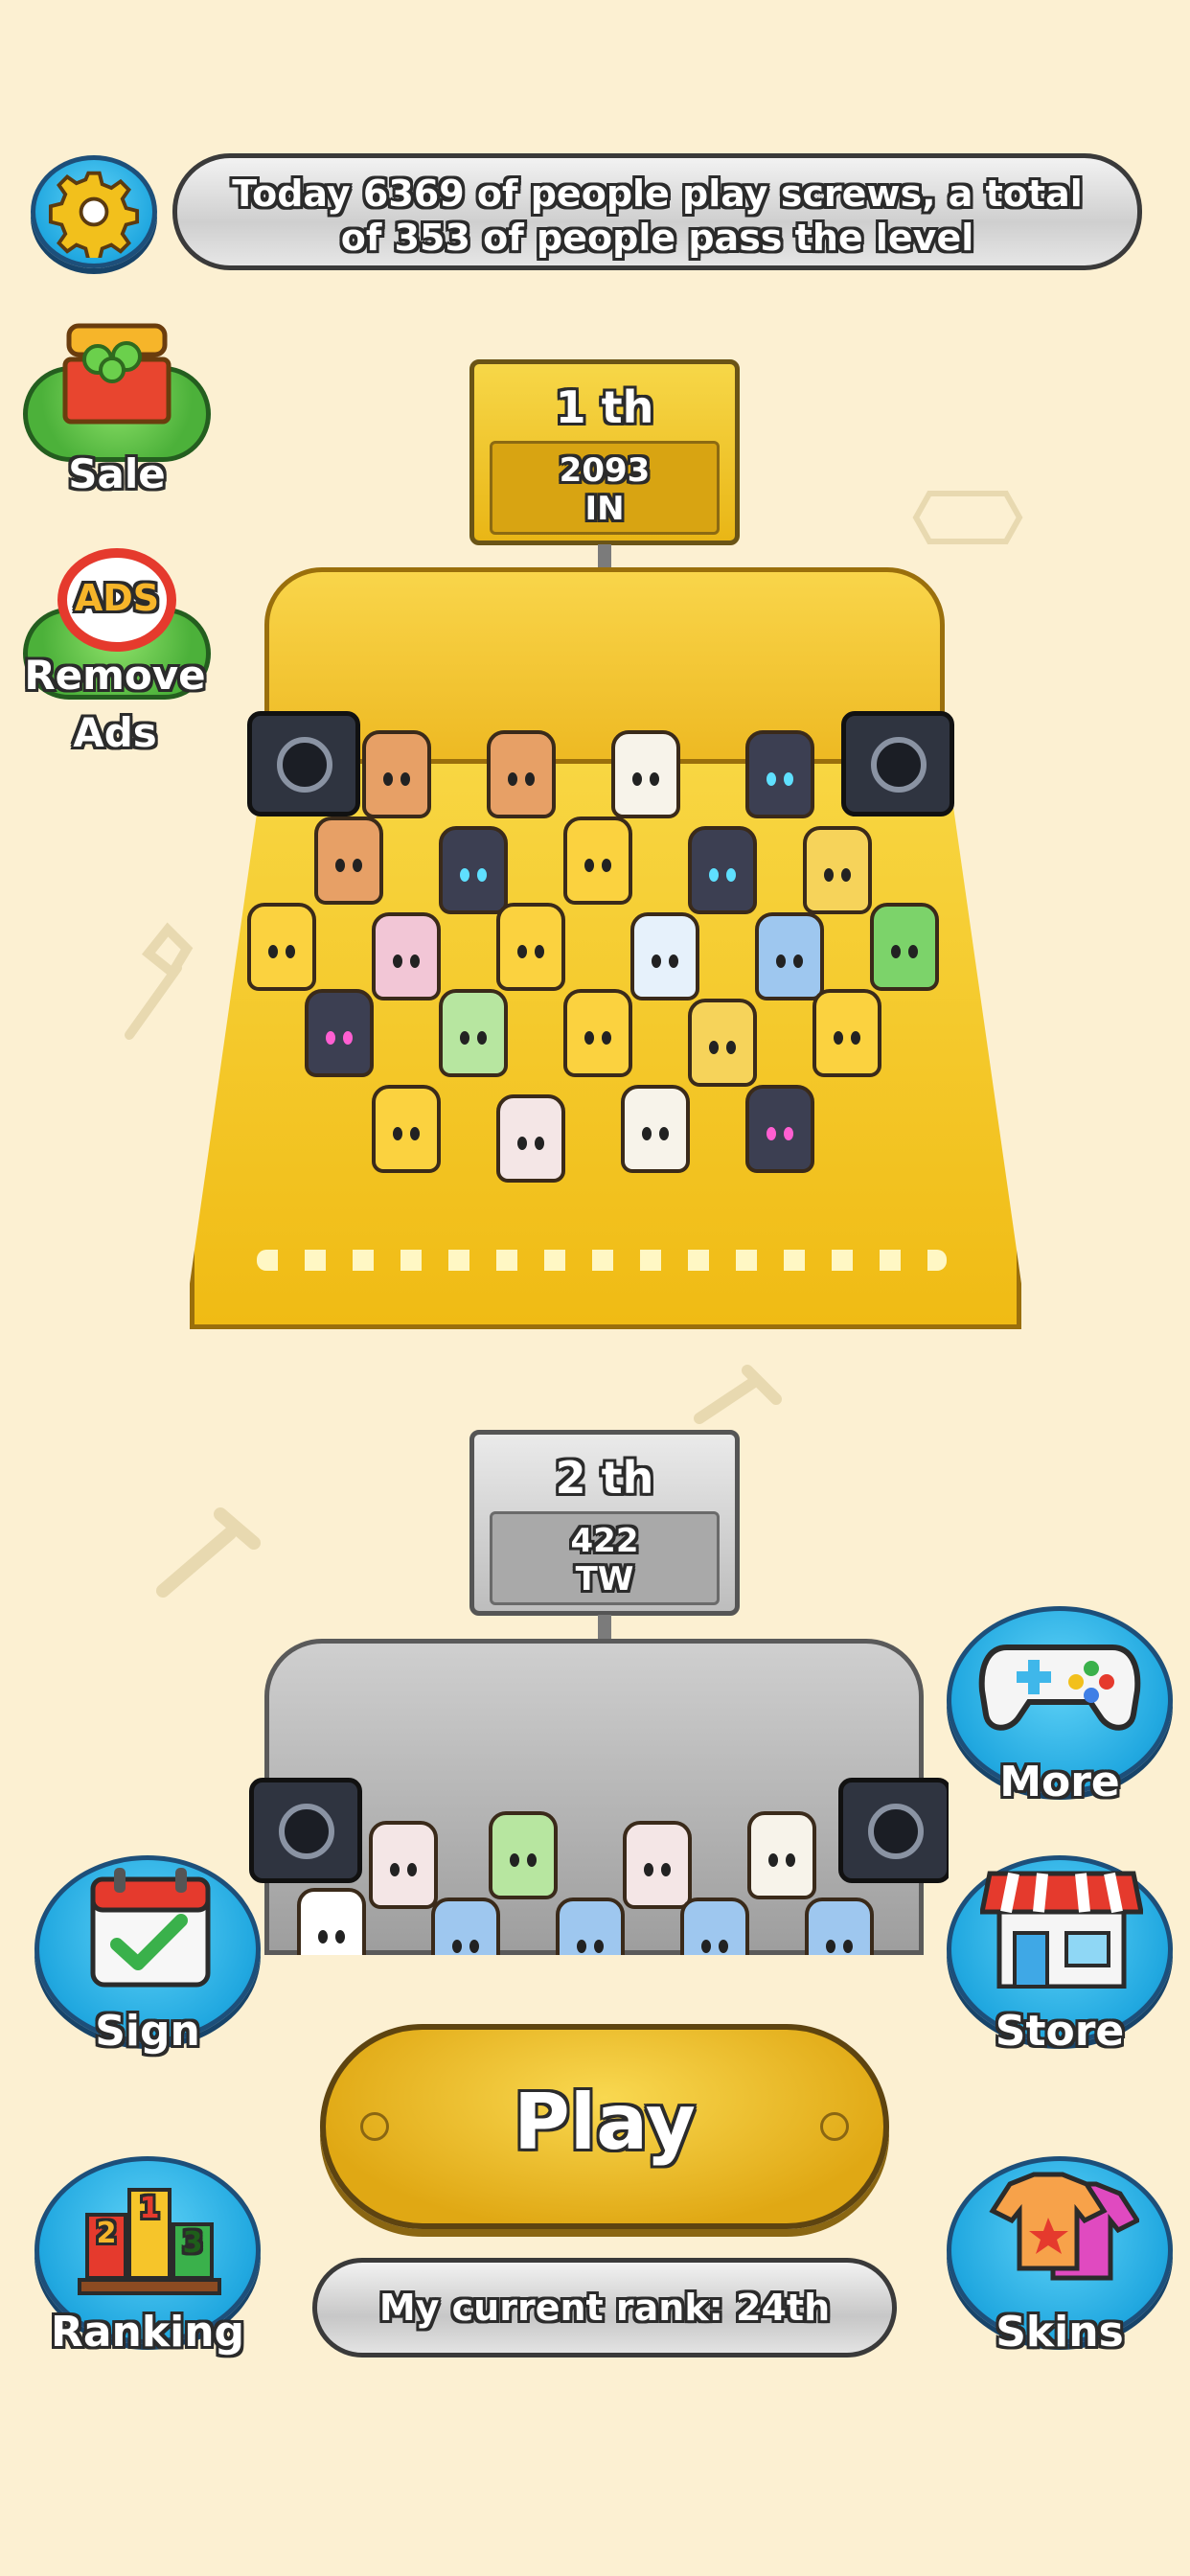  I want to click on sign-label: Sign, so click(148, 2031).